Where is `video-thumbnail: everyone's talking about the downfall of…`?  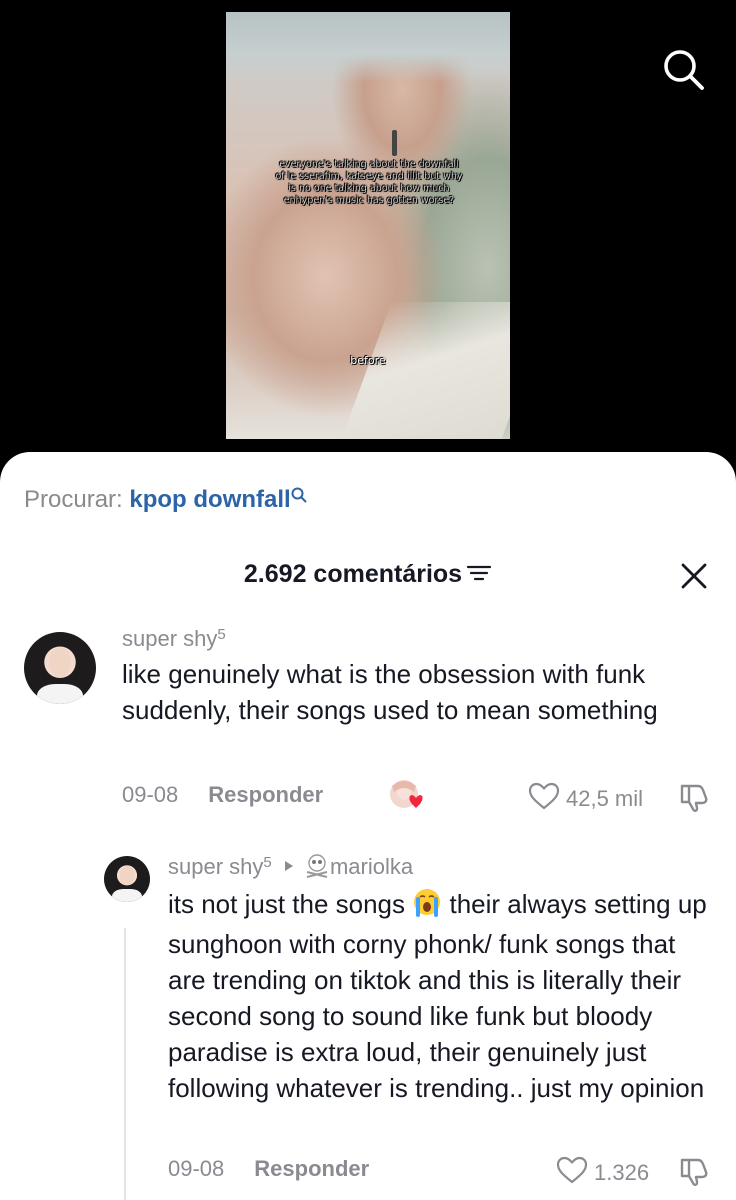 video-thumbnail: everyone's talking about the downfall of… is located at coordinates (368, 225).